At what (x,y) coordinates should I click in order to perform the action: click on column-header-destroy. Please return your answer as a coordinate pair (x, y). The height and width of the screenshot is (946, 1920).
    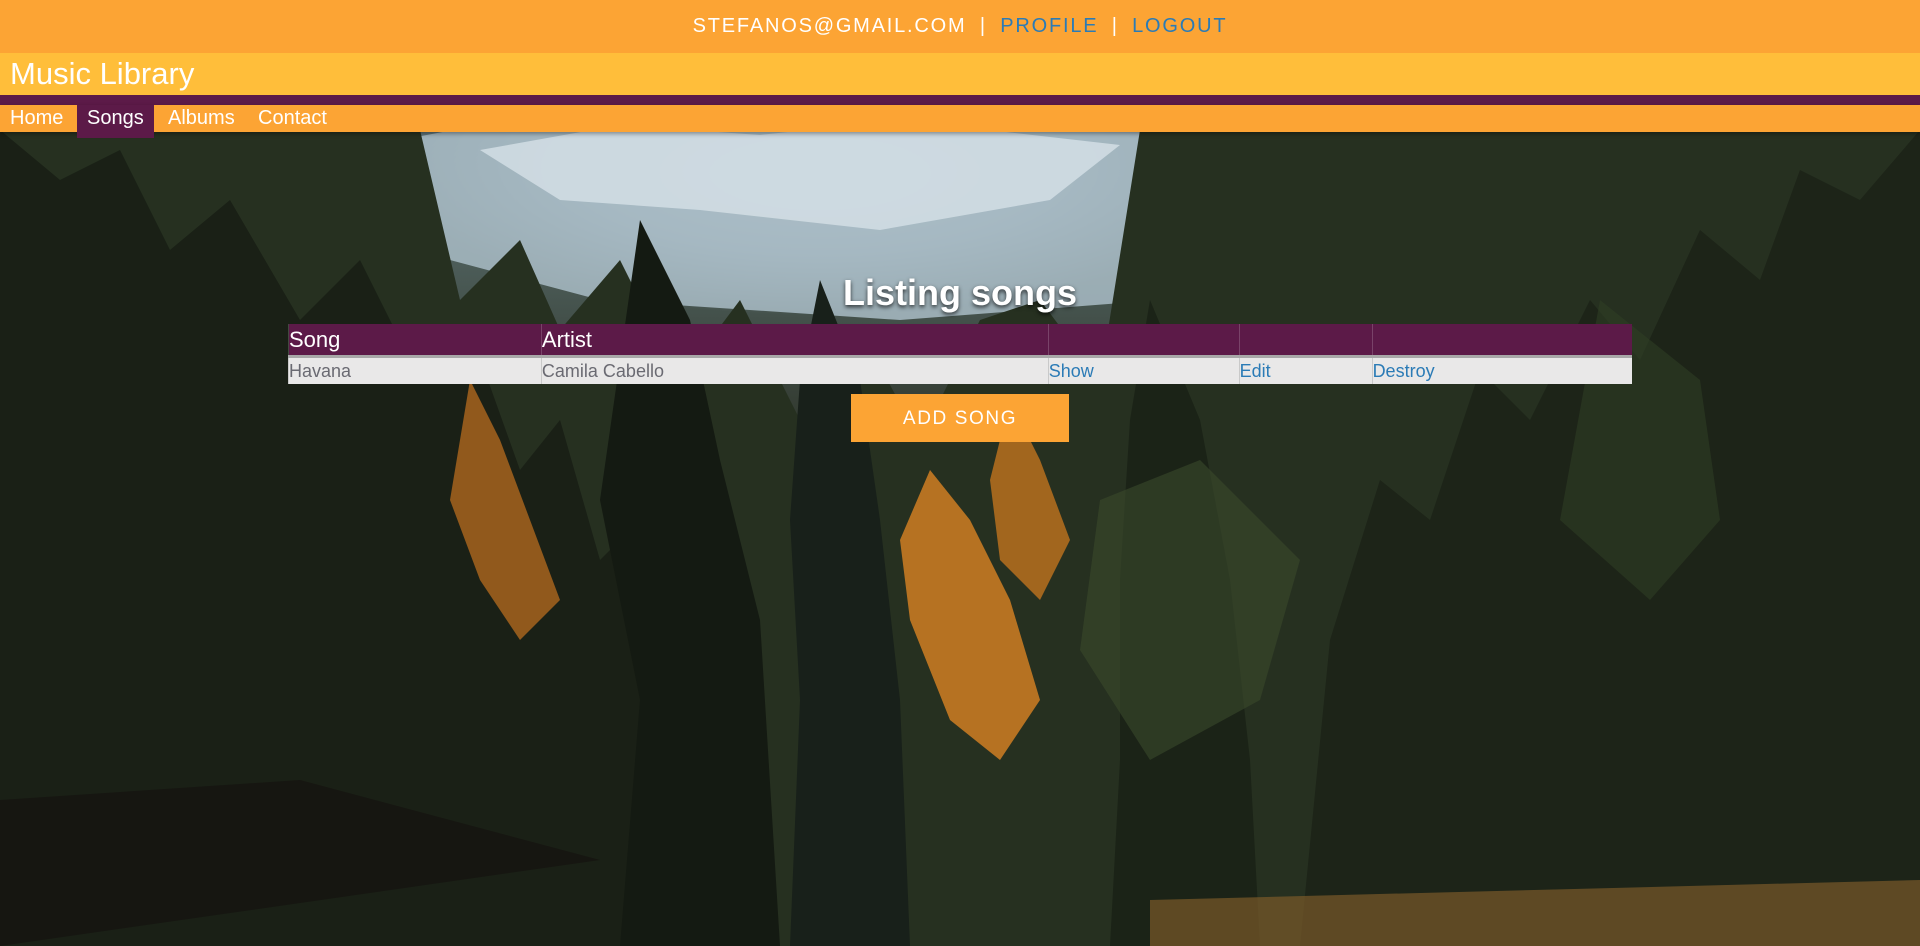
    Looking at the image, I should click on (1501, 340).